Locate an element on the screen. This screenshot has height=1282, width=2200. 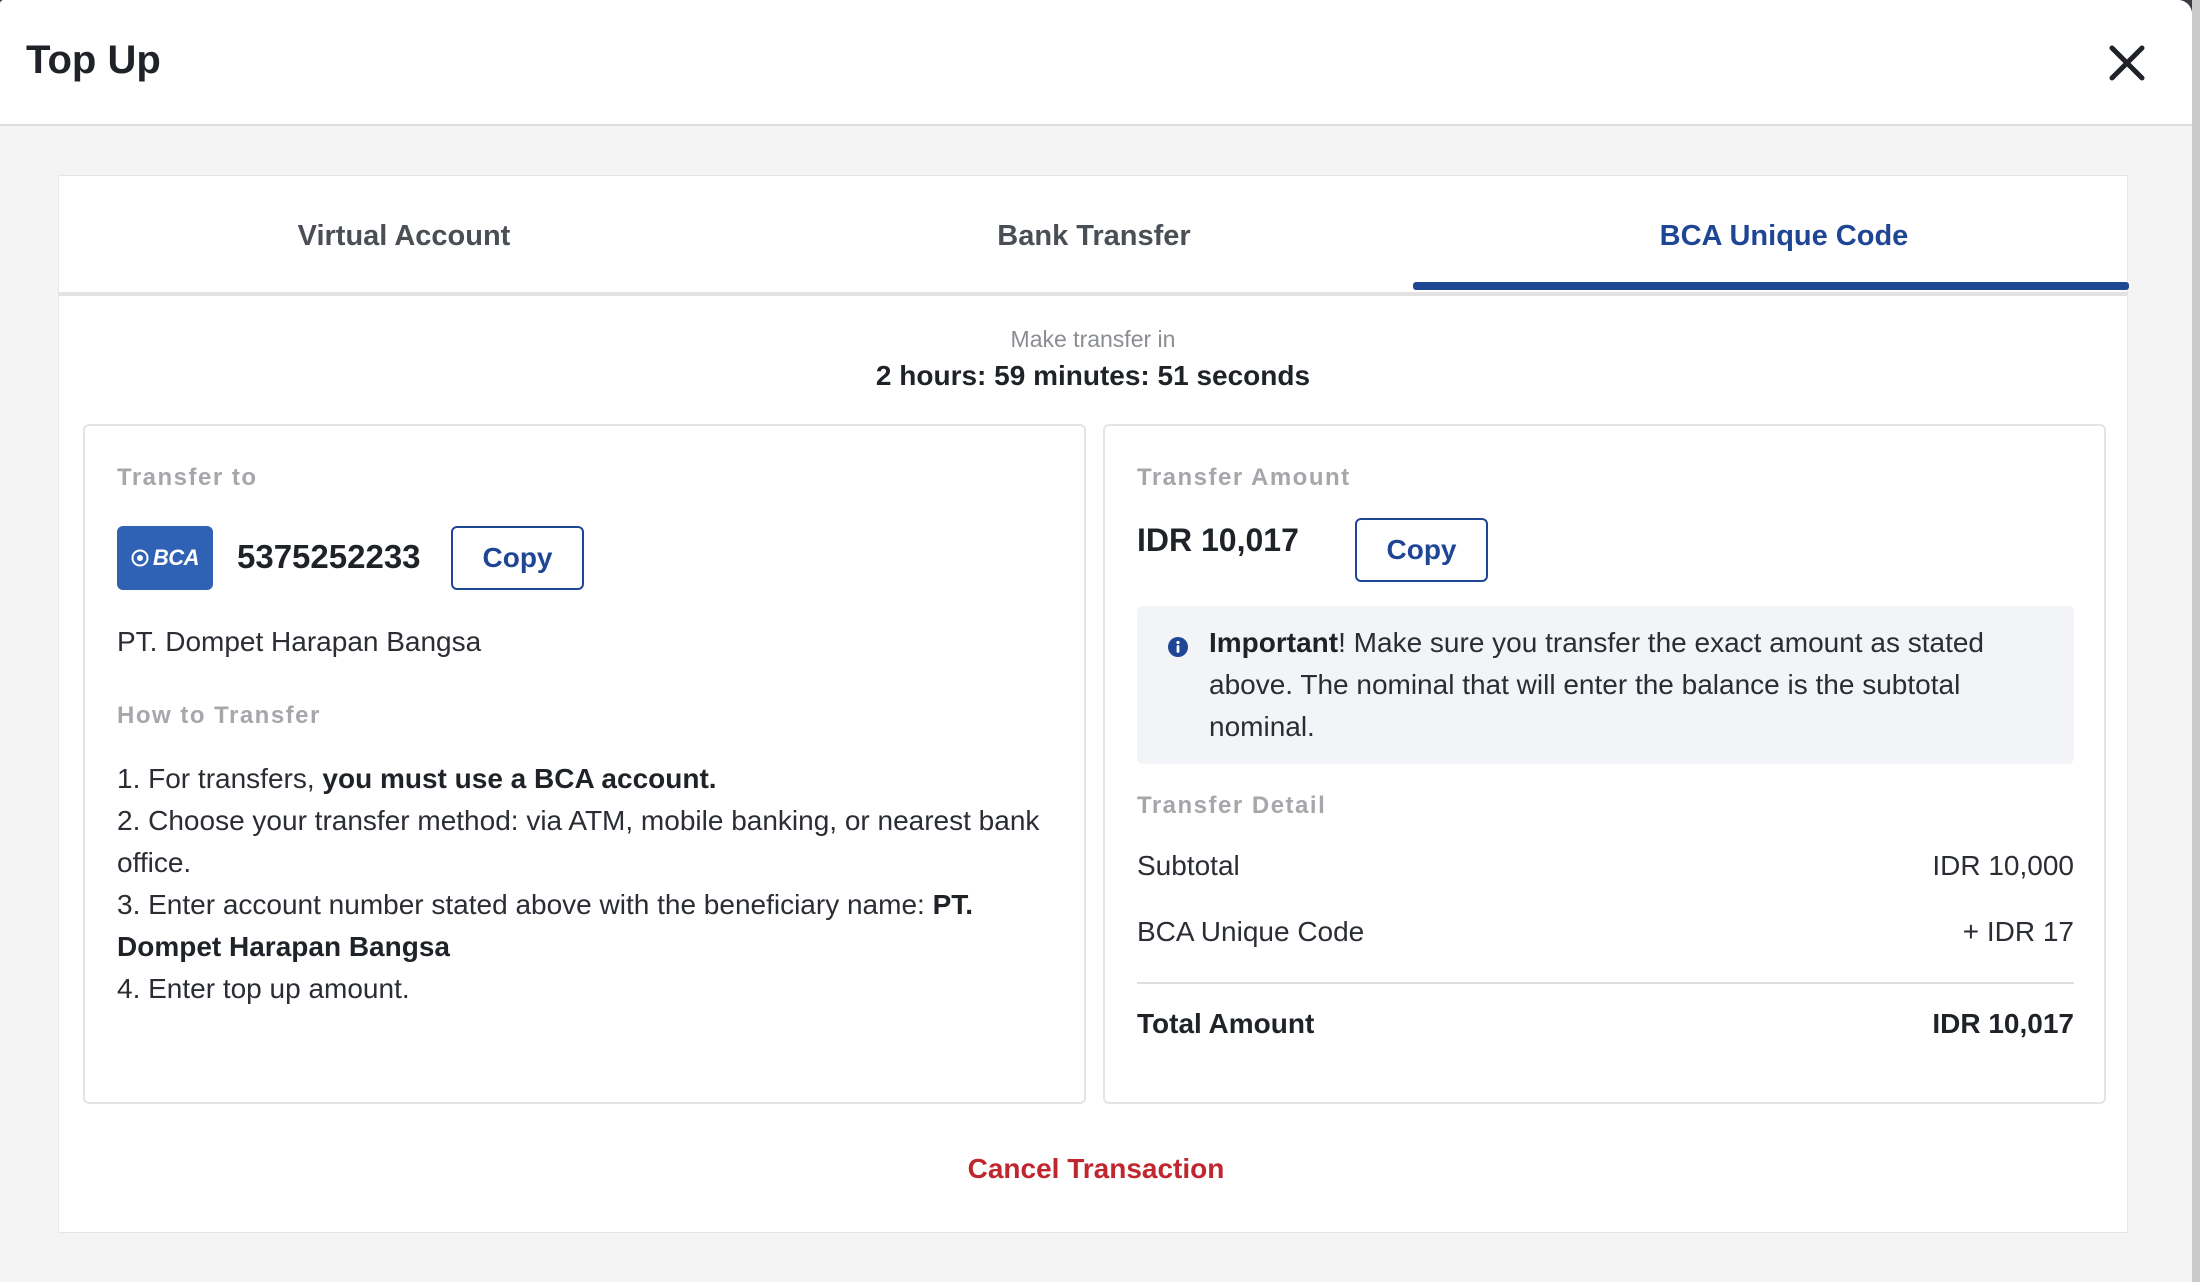
active-tab-indicator is located at coordinates (1771, 286).